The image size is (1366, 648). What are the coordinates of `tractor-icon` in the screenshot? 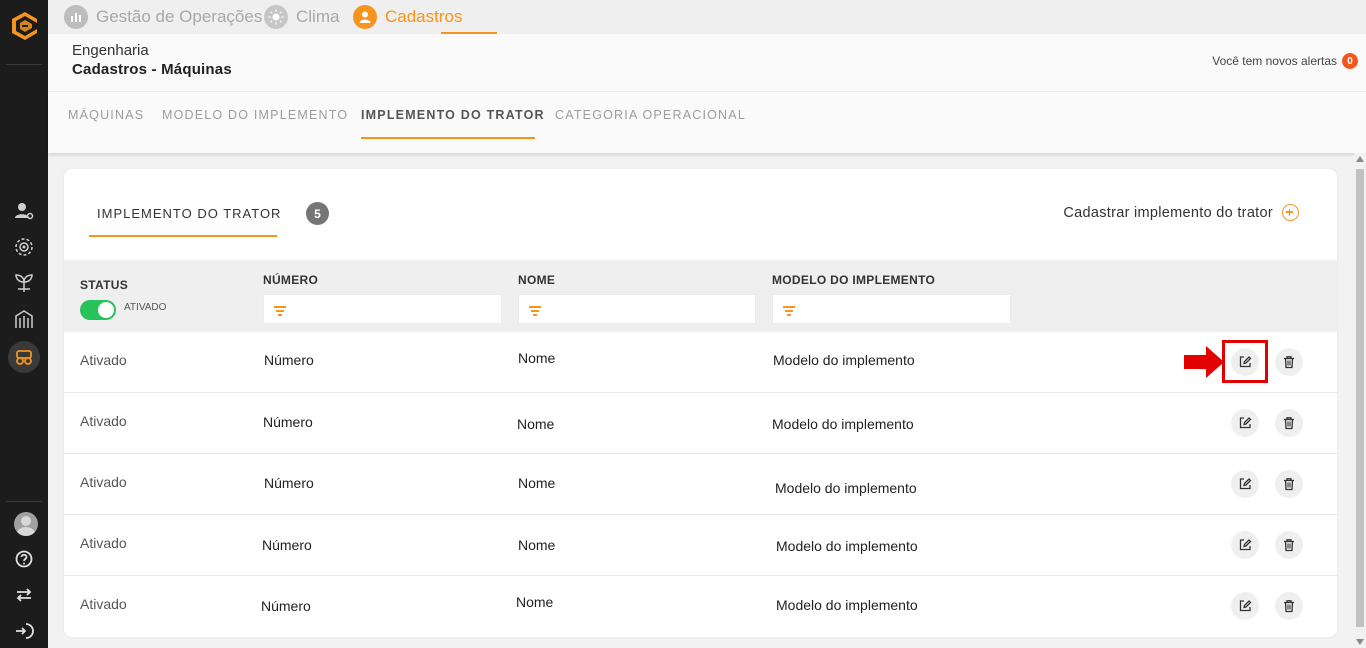 It's located at (24, 357).